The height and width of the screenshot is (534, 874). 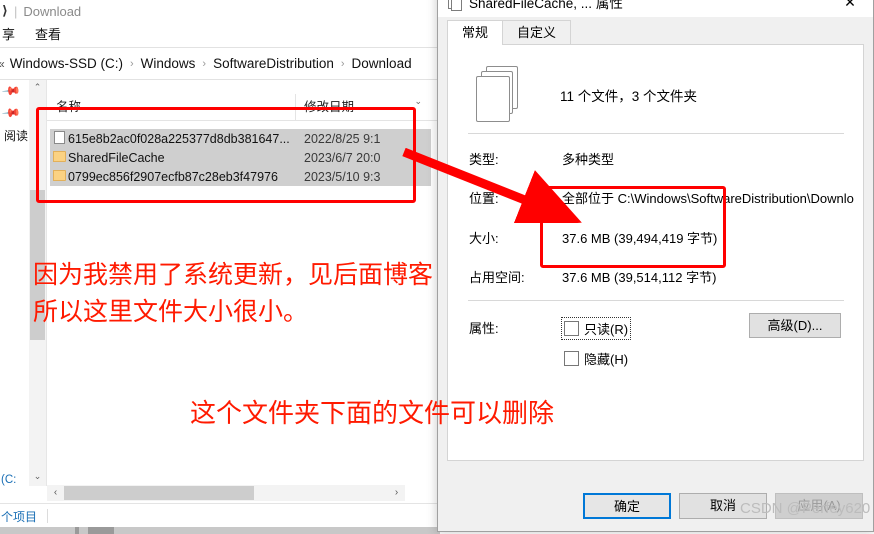 I want to click on double-chevron-left-icon: «, so click(x=2, y=64).